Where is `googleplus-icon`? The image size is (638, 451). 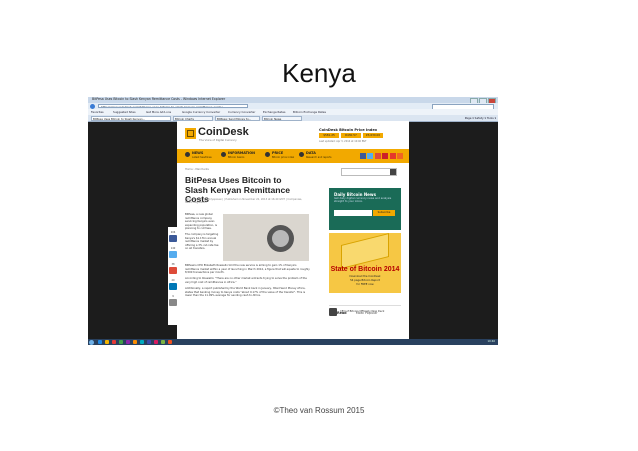
googleplus-icon is located at coordinates (377, 156).